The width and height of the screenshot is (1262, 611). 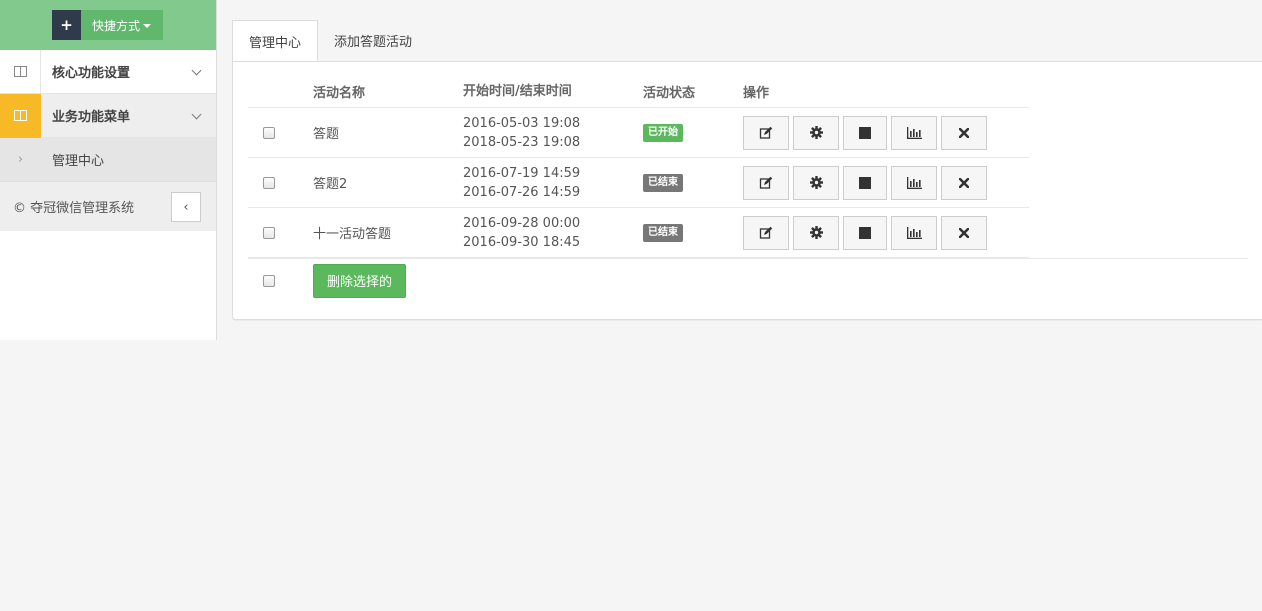 I want to click on header-status: 活动状态, so click(x=669, y=93).